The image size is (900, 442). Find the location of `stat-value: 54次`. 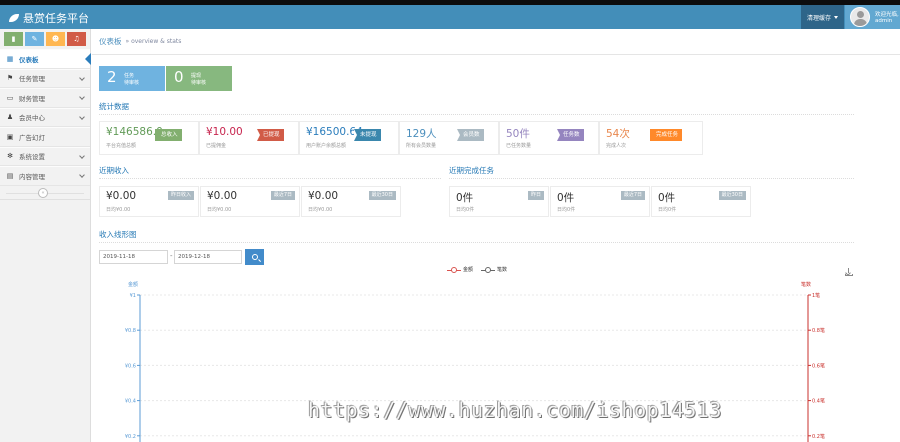

stat-value: 54次 is located at coordinates (618, 134).